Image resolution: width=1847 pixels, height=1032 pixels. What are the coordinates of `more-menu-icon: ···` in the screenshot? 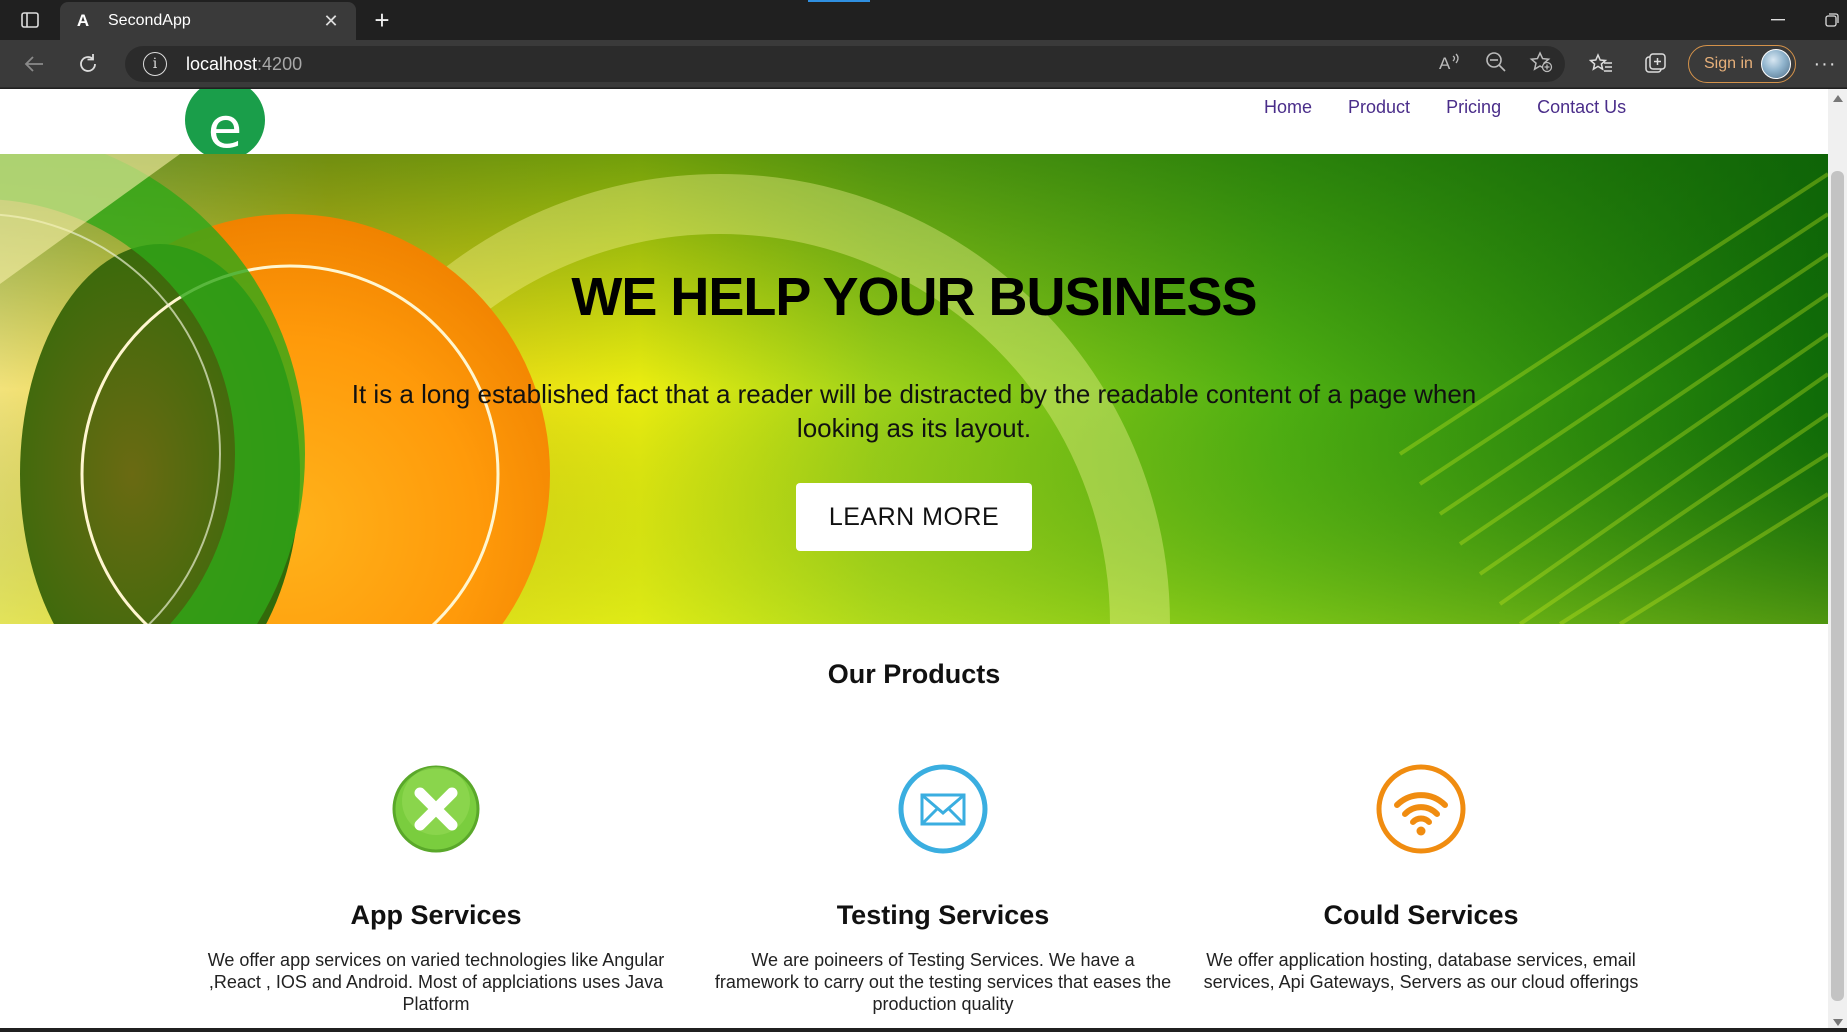 It's located at (1825, 64).